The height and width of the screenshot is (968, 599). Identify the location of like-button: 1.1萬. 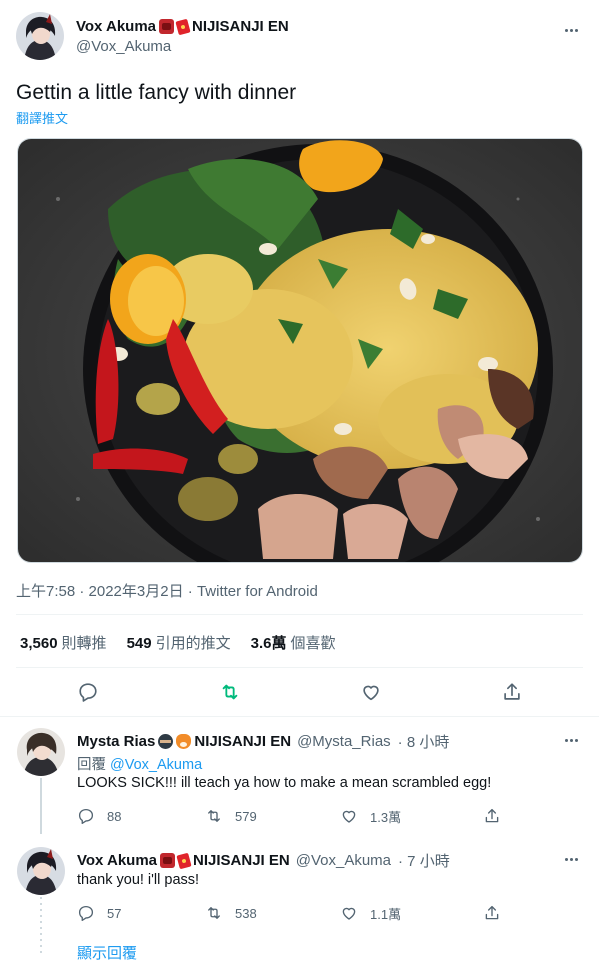
(370, 913).